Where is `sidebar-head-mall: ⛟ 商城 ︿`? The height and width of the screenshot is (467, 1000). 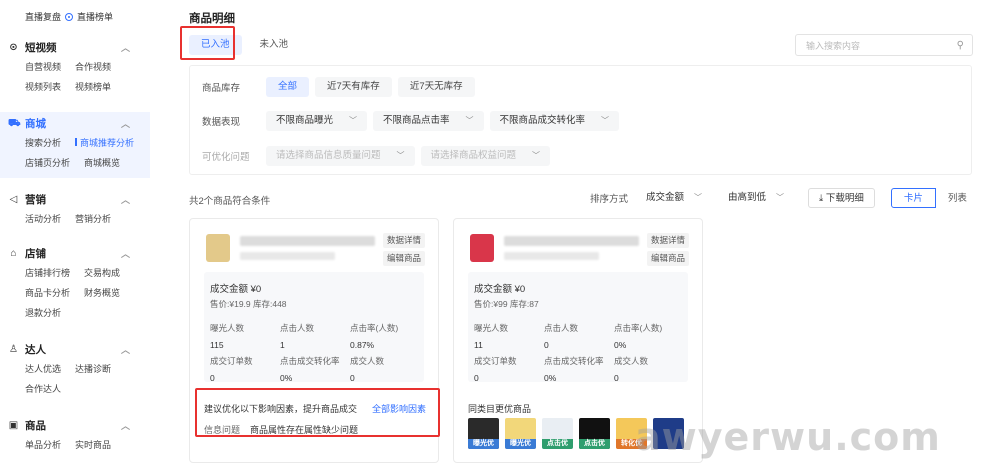 sidebar-head-mall: ⛟ 商城 ︿ is located at coordinates (75, 123).